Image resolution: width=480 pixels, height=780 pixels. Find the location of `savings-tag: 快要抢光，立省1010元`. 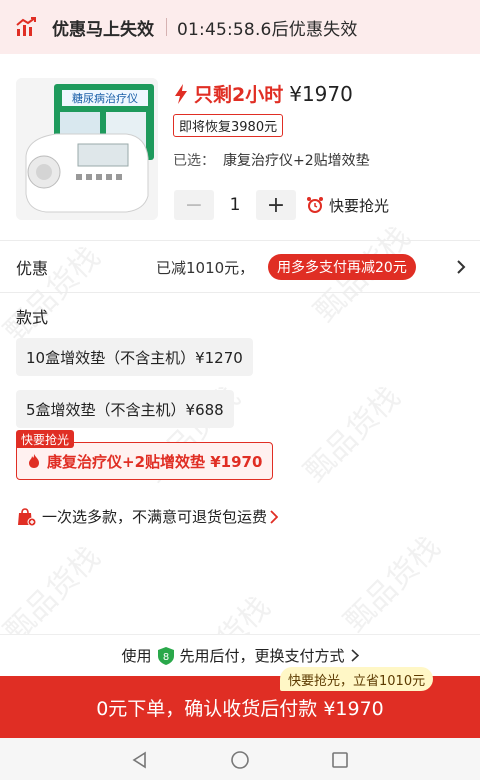

savings-tag: 快要抢光，立省1010元 is located at coordinates (357, 679).